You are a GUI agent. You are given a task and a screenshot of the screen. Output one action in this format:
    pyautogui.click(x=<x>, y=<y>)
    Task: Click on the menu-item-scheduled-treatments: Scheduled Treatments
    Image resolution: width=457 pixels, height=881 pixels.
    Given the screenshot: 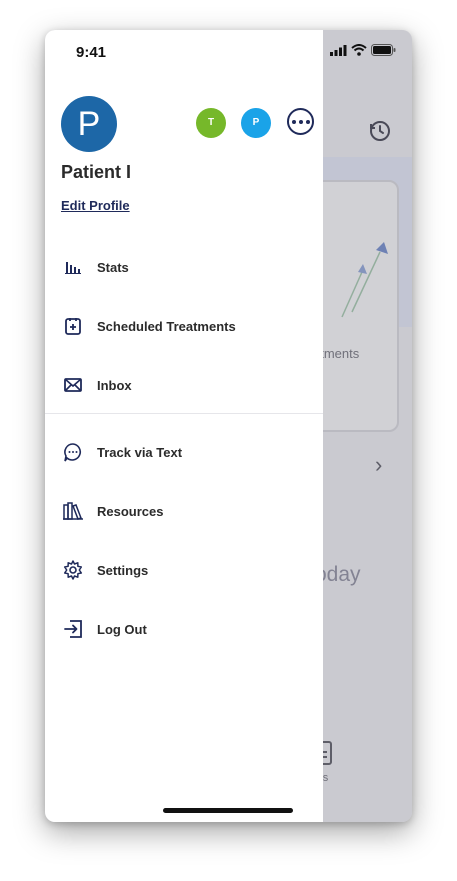 What is the action you would take?
    pyautogui.click(x=186, y=326)
    